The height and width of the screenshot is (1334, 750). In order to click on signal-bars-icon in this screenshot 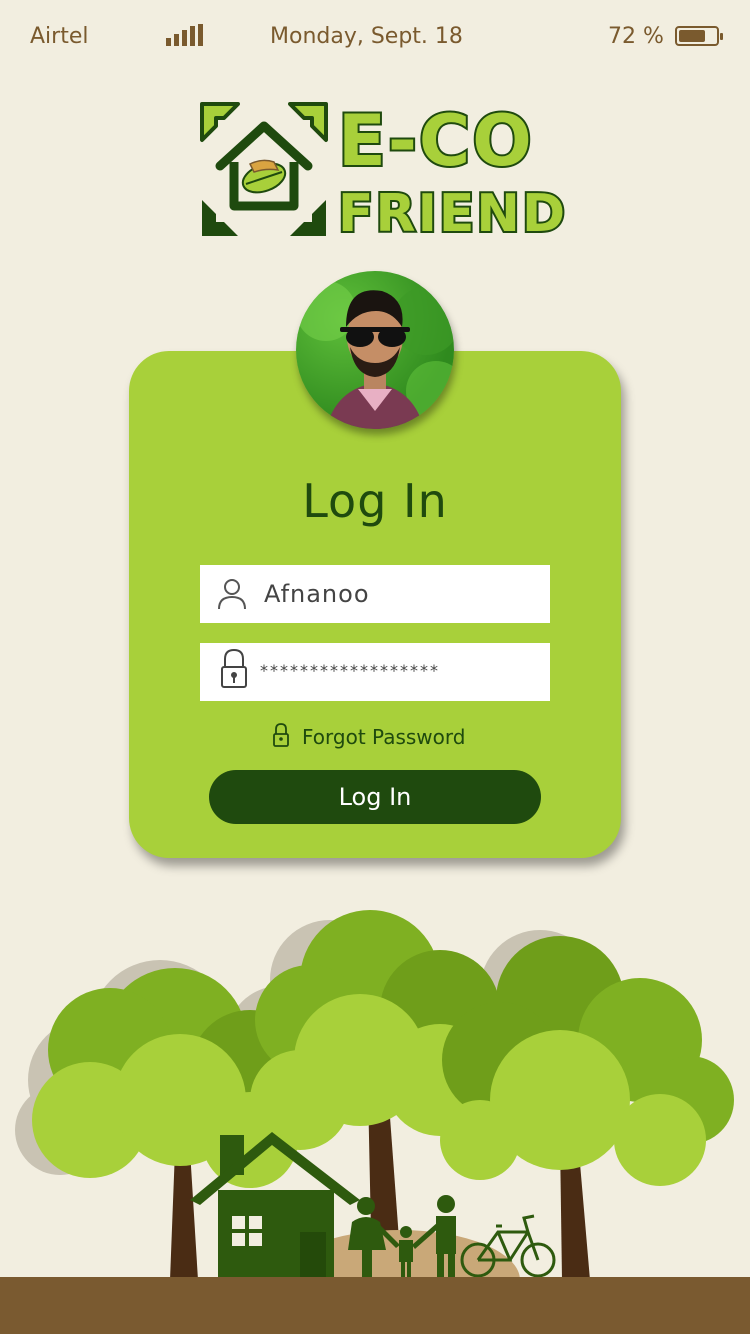, I will do `click(184, 35)`.